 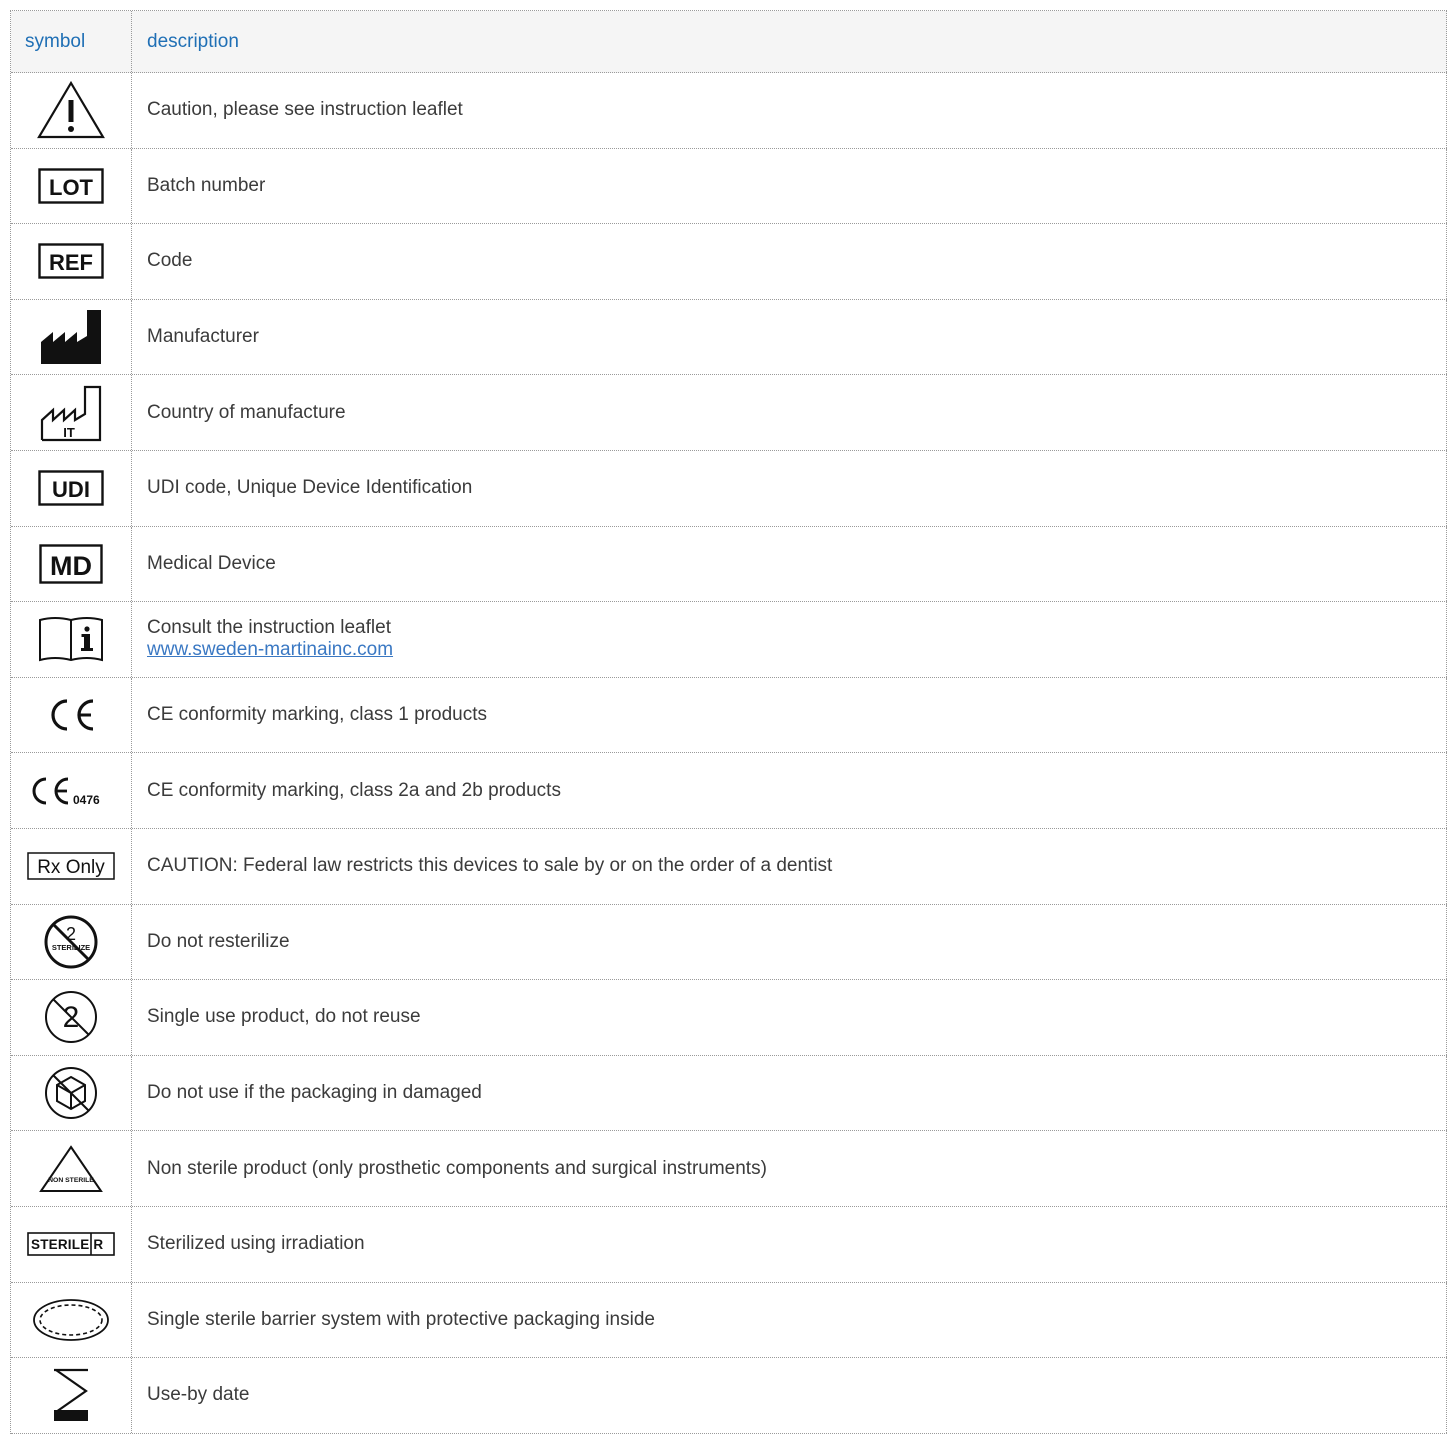 I want to click on table-row: LOT Batch number, so click(x=729, y=186).